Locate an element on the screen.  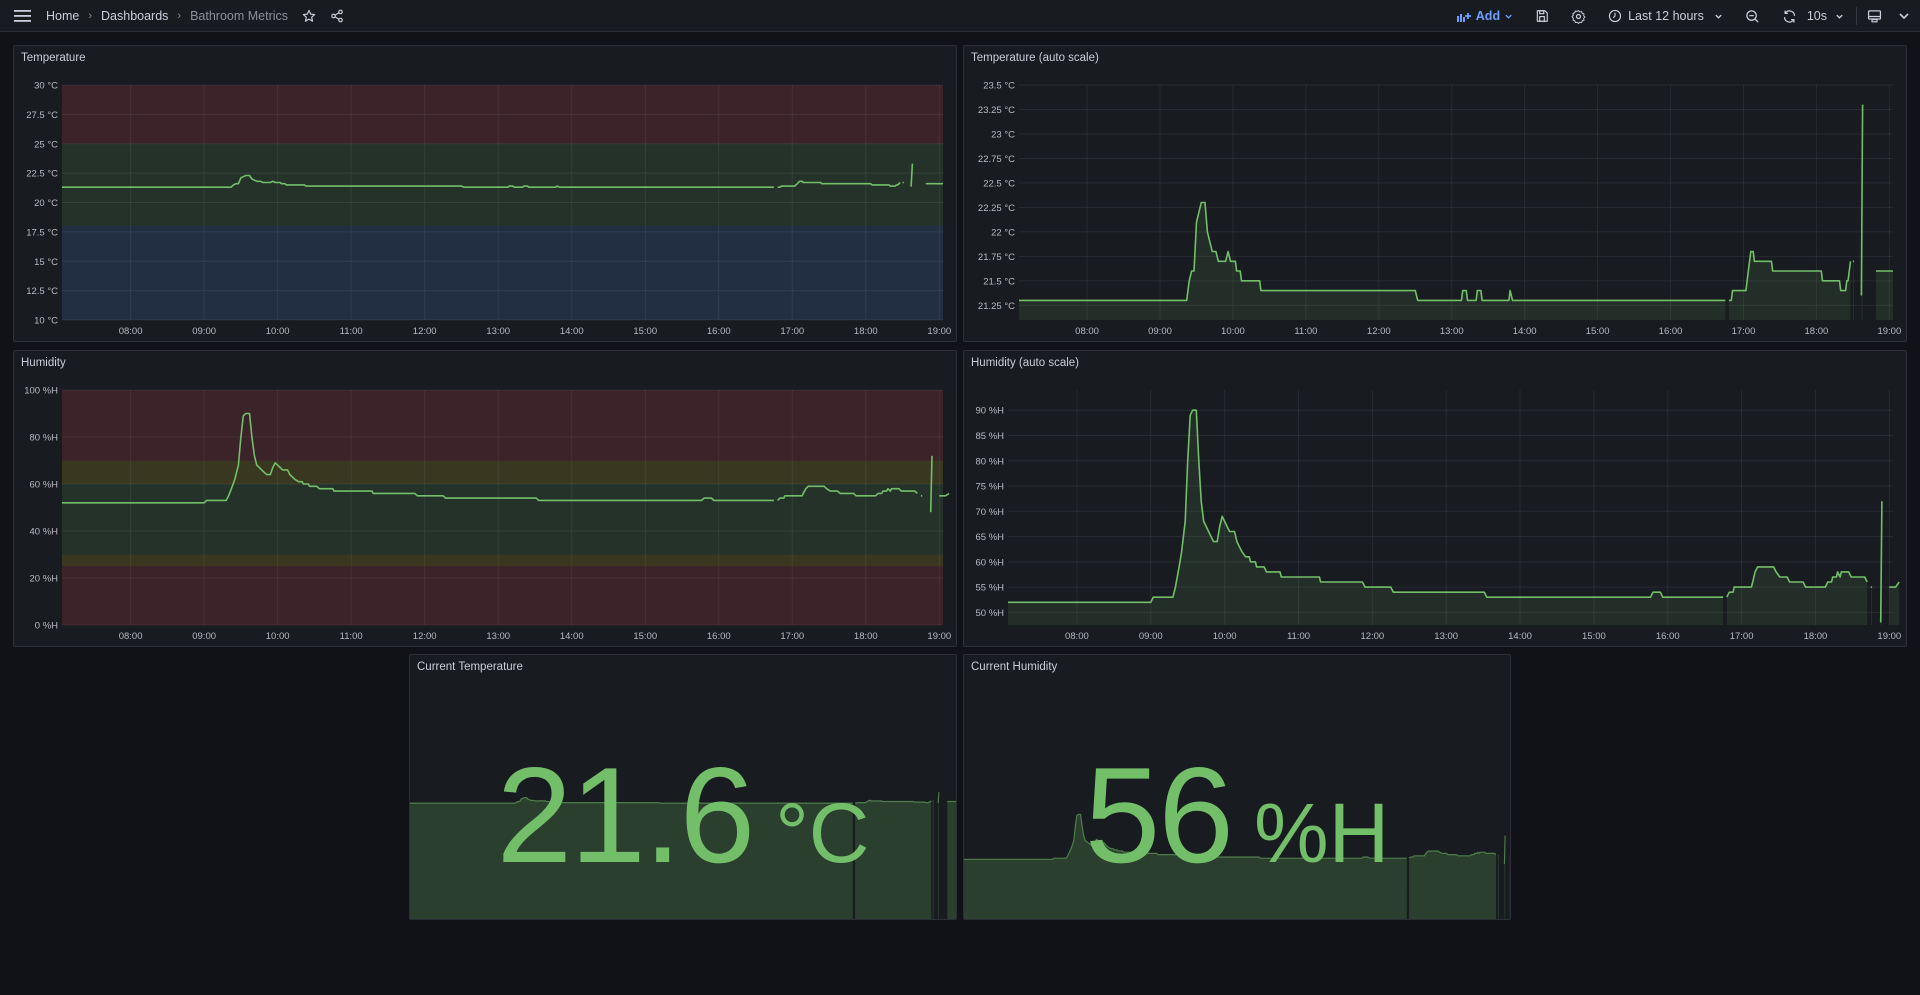
breadcrumb: Home › Dashboards › Bathroom Metrics is located at coordinates (167, 16).